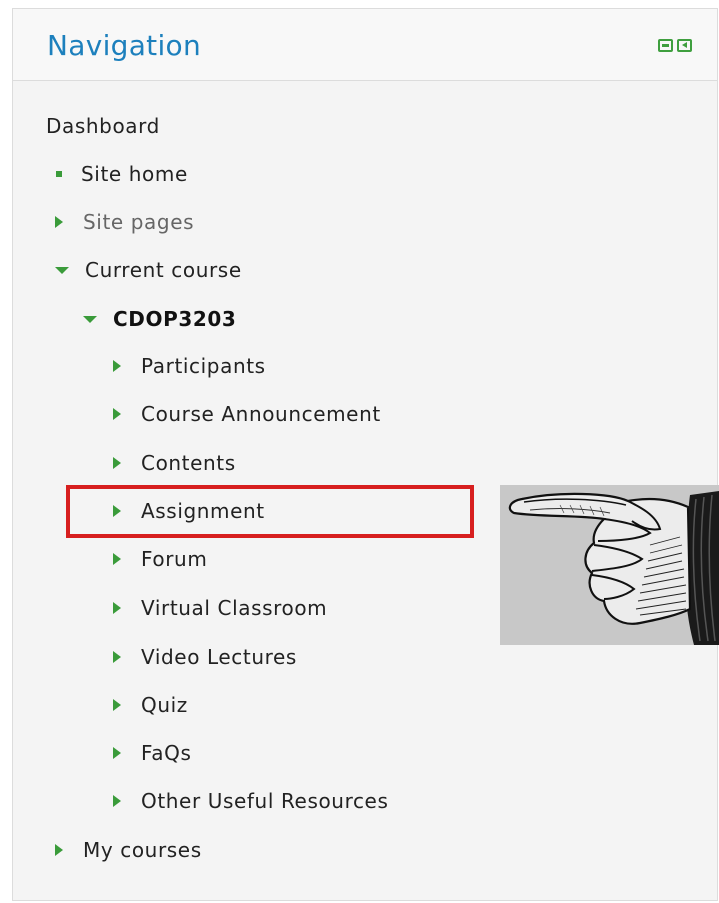 The width and height of the screenshot is (719, 903). Describe the element at coordinates (684, 45) in the screenshot. I see `dock-left-icon` at that location.